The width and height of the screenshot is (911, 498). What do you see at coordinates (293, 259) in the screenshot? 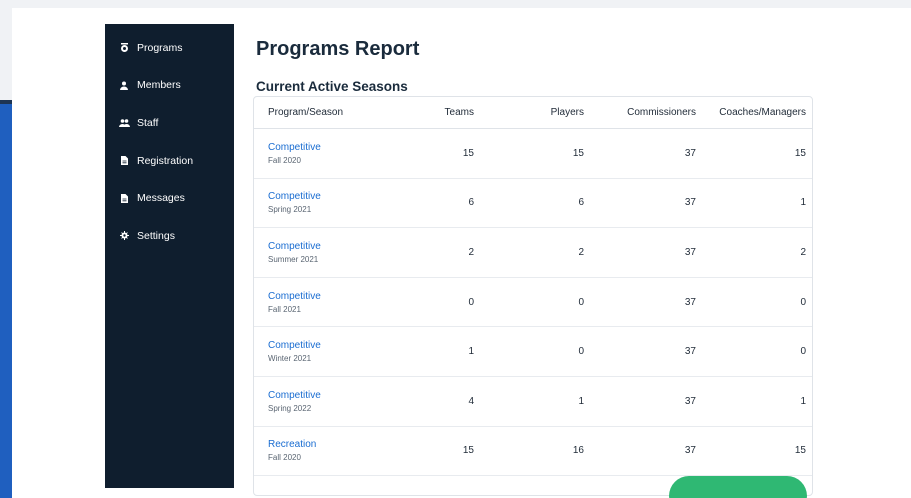
I see `season-label: Summer 2021` at bounding box center [293, 259].